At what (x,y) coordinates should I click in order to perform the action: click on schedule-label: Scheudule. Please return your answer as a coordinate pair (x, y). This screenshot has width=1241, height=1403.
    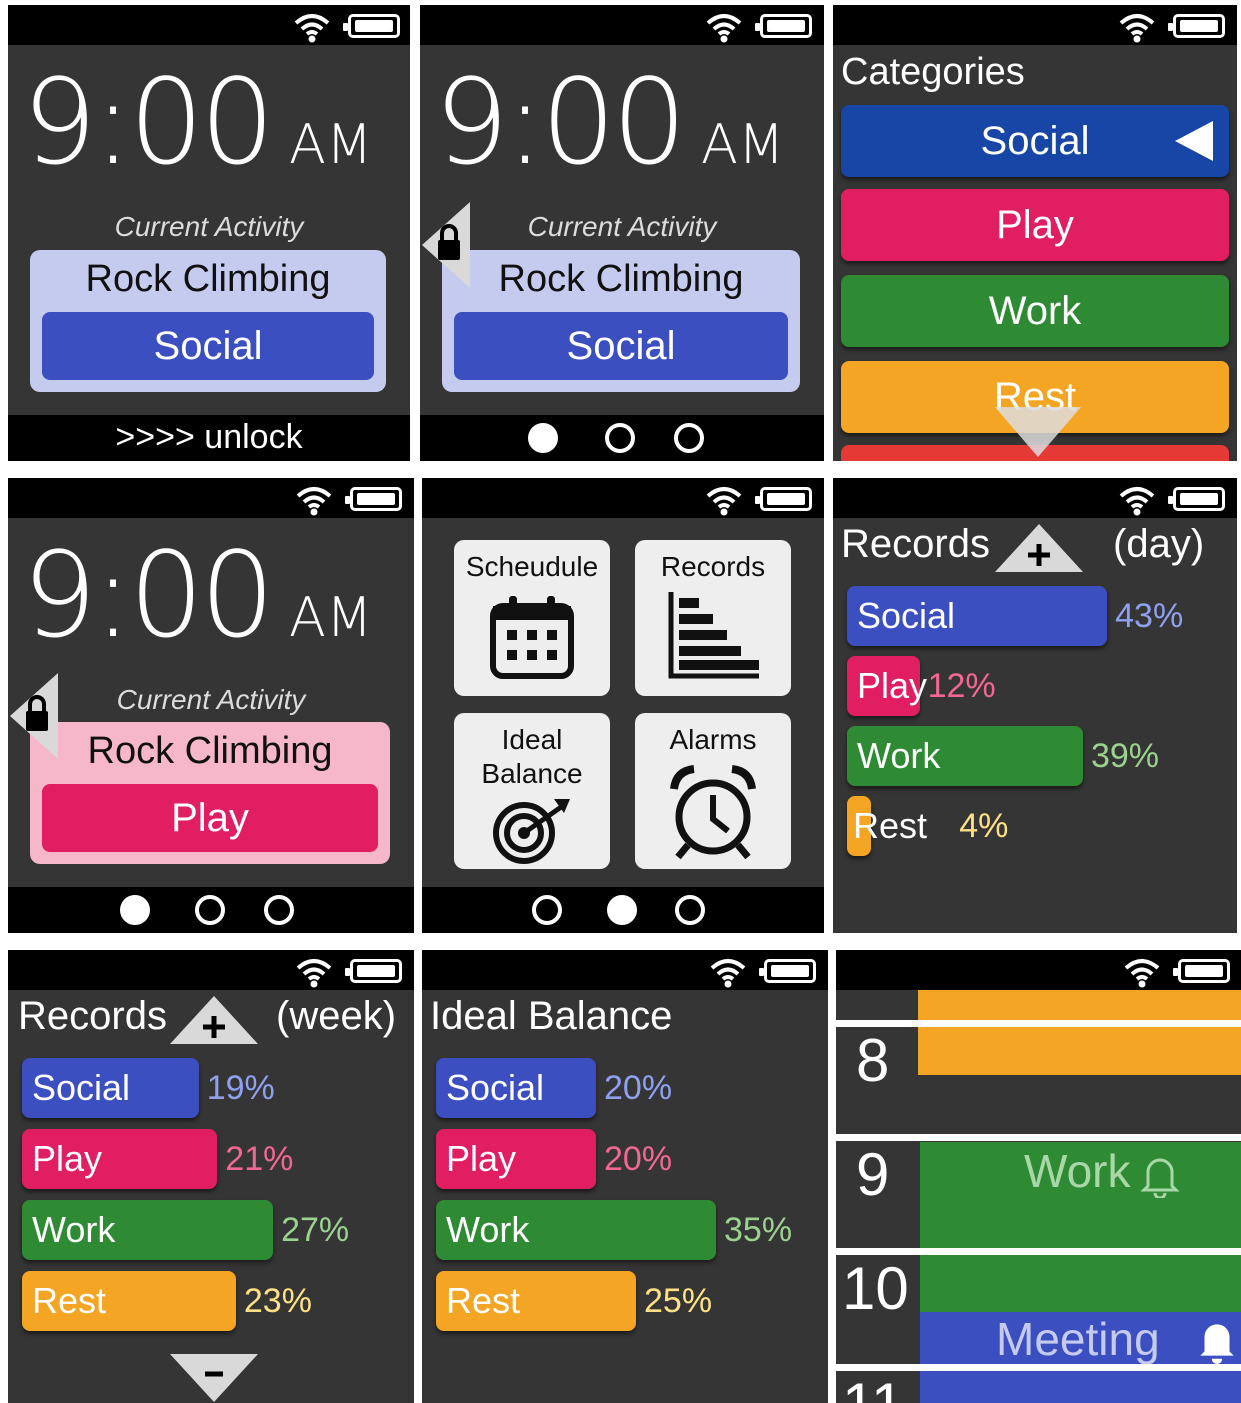
    Looking at the image, I should click on (532, 566).